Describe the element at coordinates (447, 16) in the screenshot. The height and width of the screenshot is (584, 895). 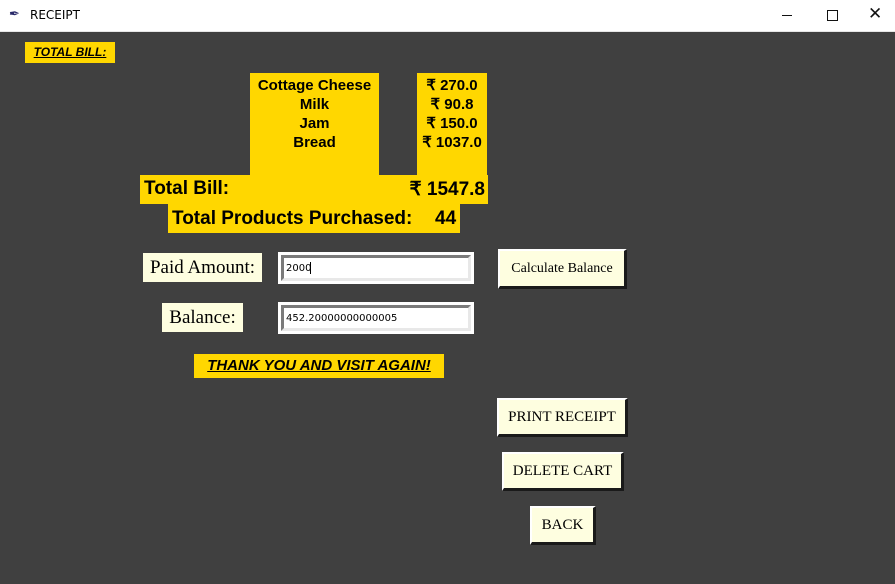
I see `window-titlebar: ✒ RECEIPT ✕` at that location.